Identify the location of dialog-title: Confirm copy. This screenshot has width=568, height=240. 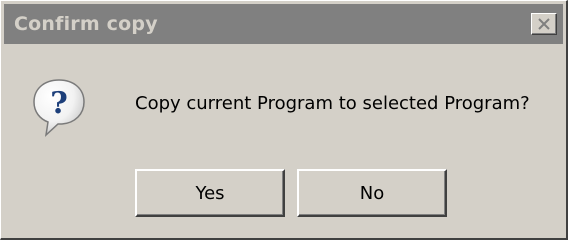
(86, 24).